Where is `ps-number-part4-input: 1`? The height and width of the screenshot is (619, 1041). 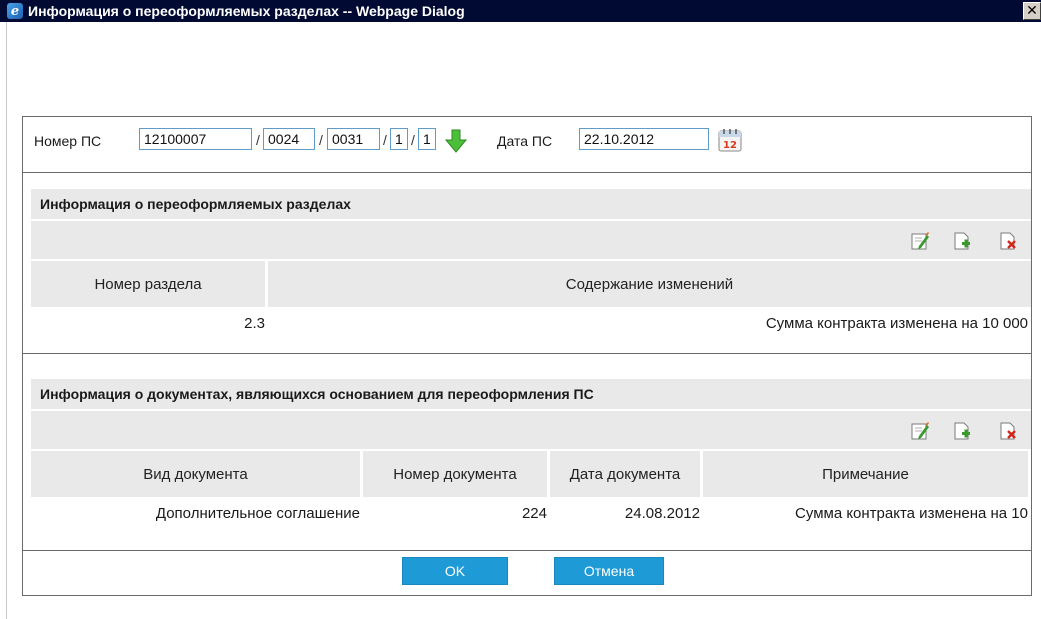 ps-number-part4-input: 1 is located at coordinates (399, 139).